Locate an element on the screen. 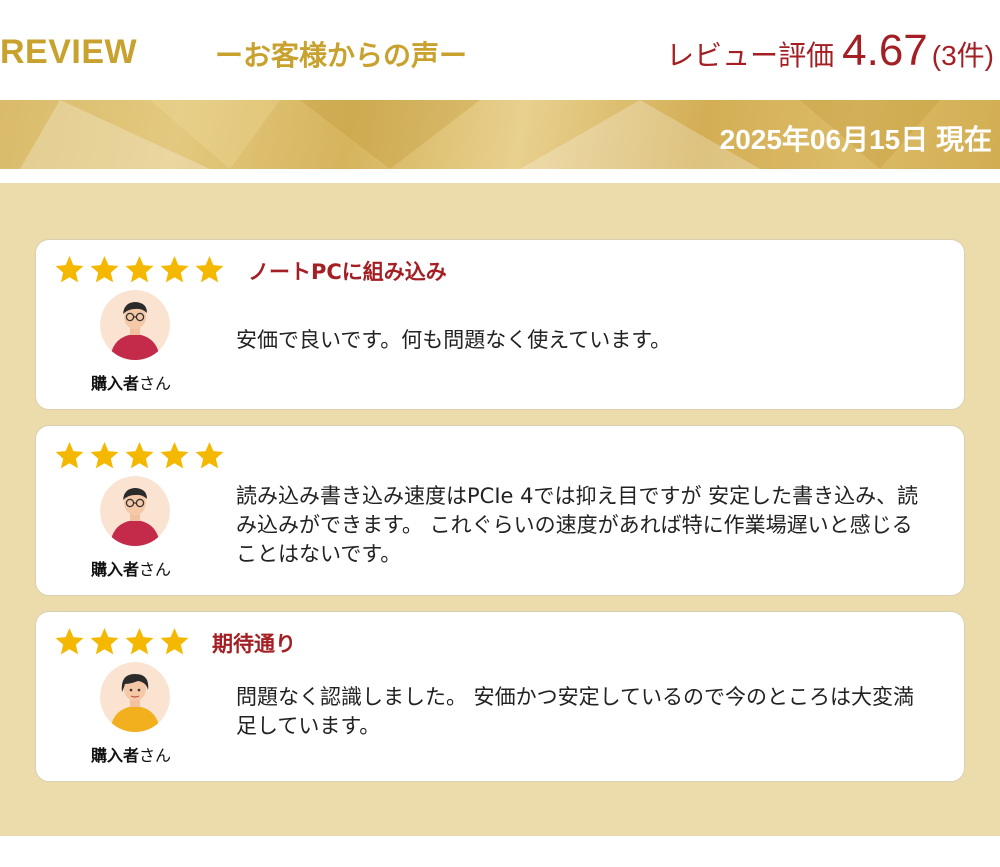 Image resolution: width=1000 pixels, height=867 pixels. rating-count: (3件) is located at coordinates (962, 55).